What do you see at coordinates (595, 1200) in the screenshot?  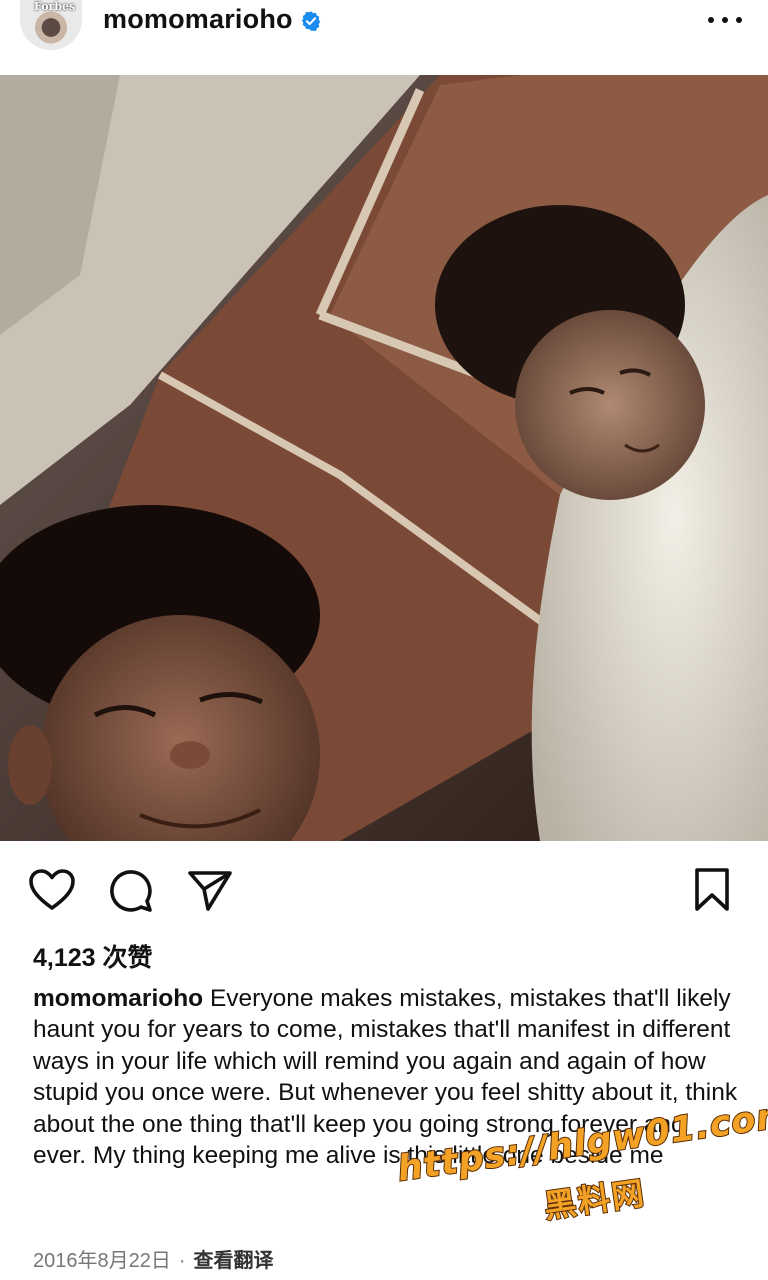 I see `watermark-name: 黑料网` at bounding box center [595, 1200].